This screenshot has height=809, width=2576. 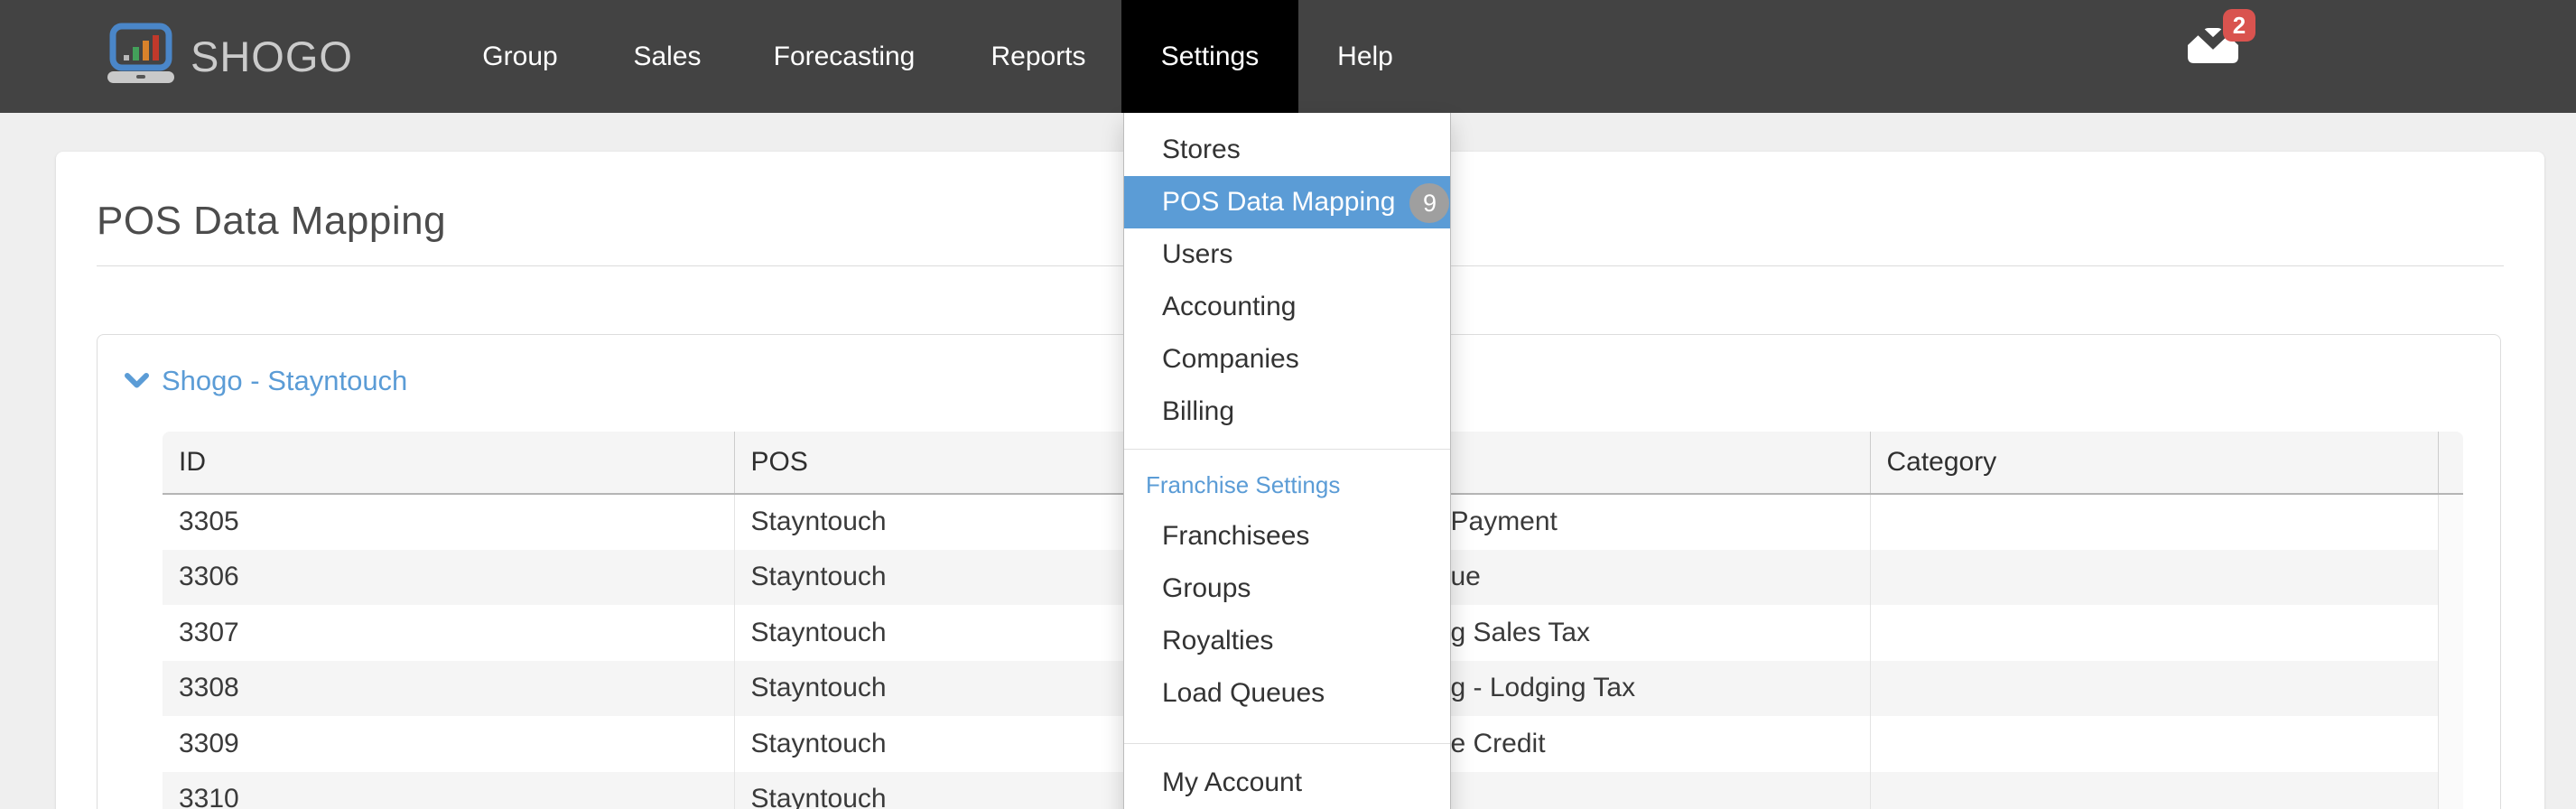 I want to click on nav-item-group: Group, so click(x=519, y=56).